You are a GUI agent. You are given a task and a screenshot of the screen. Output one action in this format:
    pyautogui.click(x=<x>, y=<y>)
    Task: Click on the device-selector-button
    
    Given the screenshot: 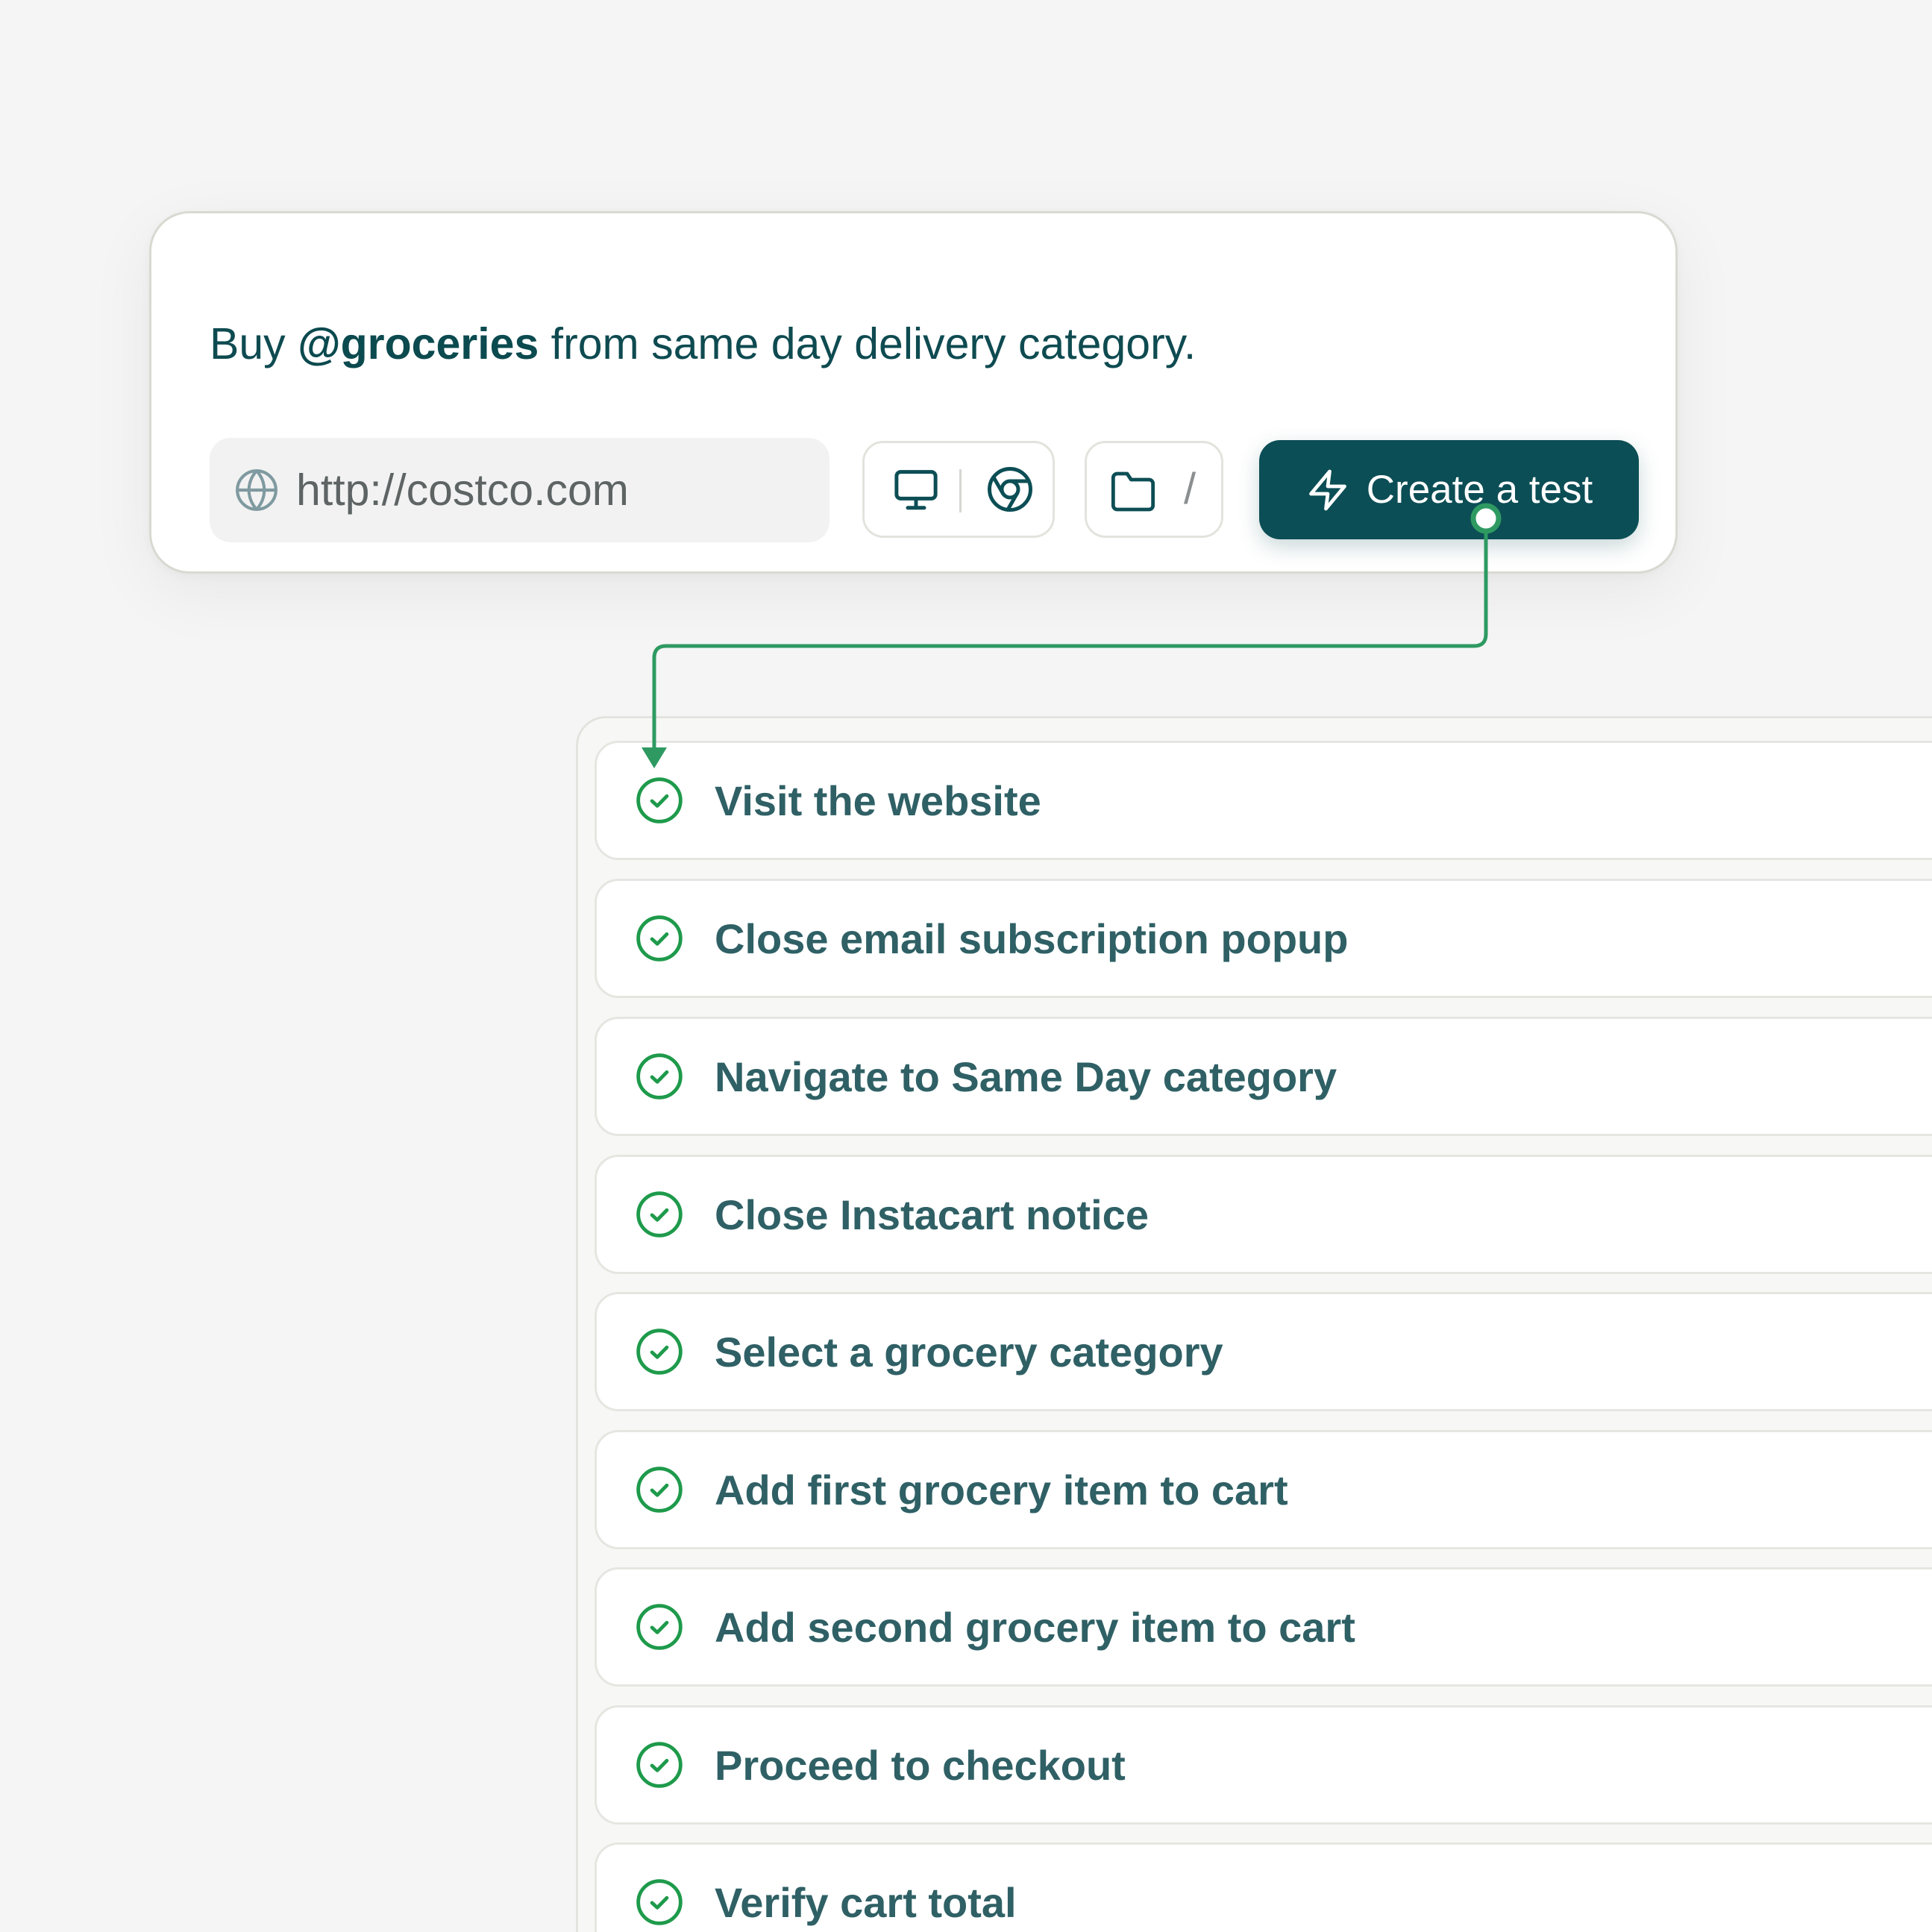 What is the action you would take?
    pyautogui.click(x=916, y=489)
    